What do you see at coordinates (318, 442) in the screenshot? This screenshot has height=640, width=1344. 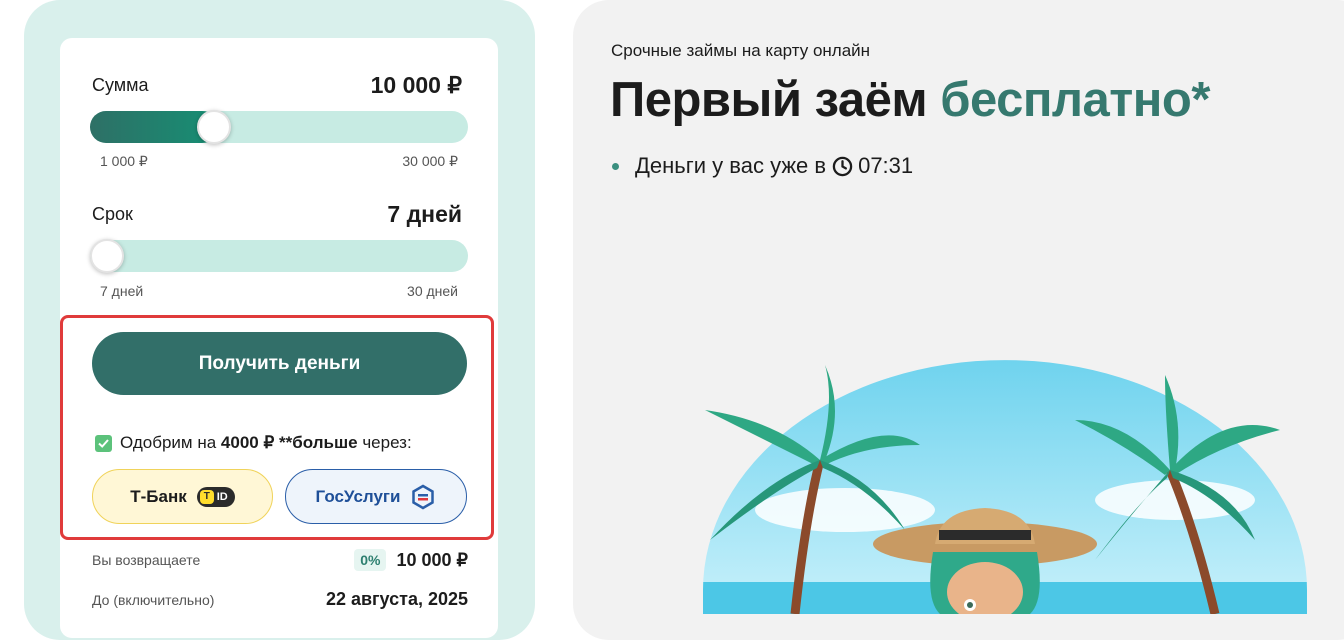 I see `approve-more: **больше` at bounding box center [318, 442].